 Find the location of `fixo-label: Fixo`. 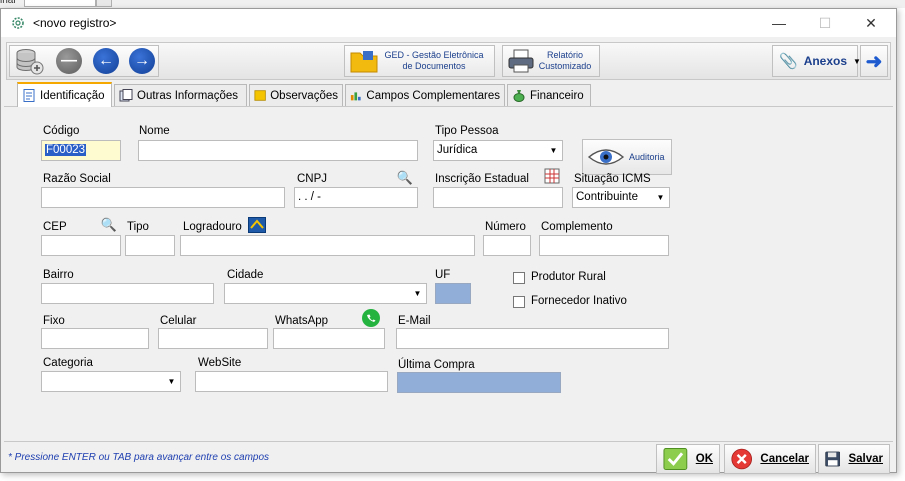

fixo-label: Fixo is located at coordinates (54, 321).